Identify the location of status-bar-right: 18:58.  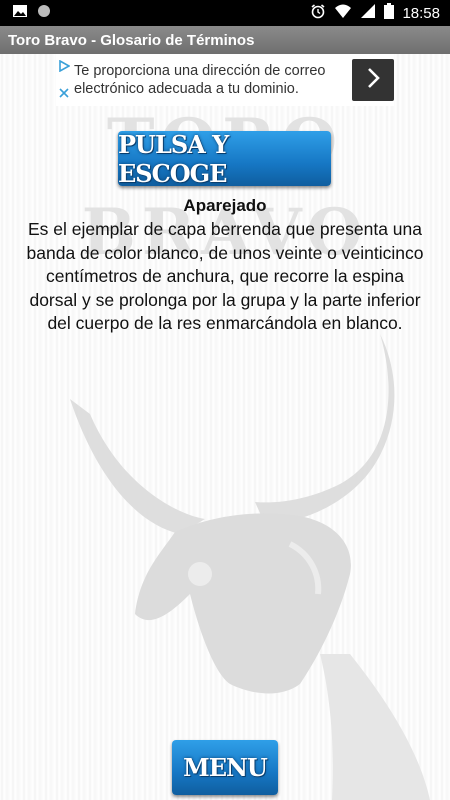
(375, 13).